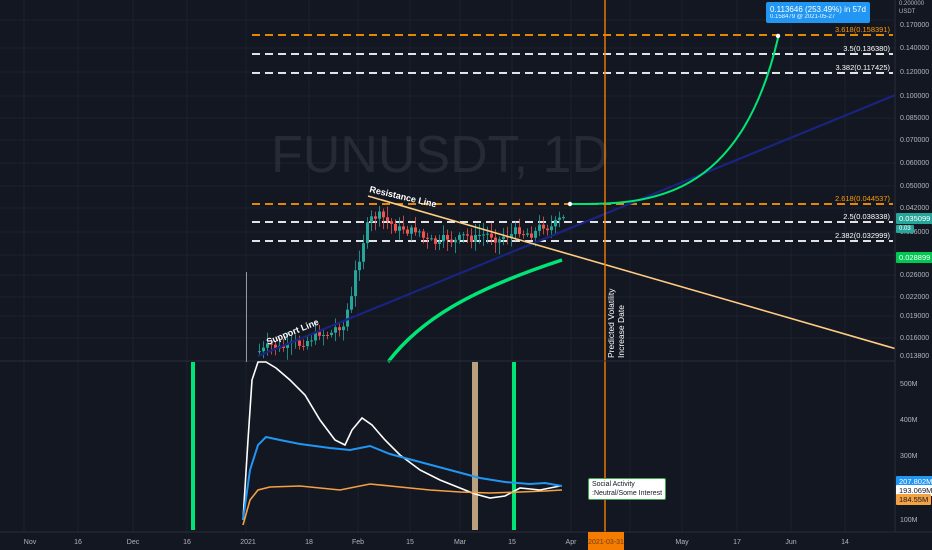 This screenshot has height=550, width=932. Describe the element at coordinates (790, 542) in the screenshot. I see `time-tick-label: Jun` at that location.